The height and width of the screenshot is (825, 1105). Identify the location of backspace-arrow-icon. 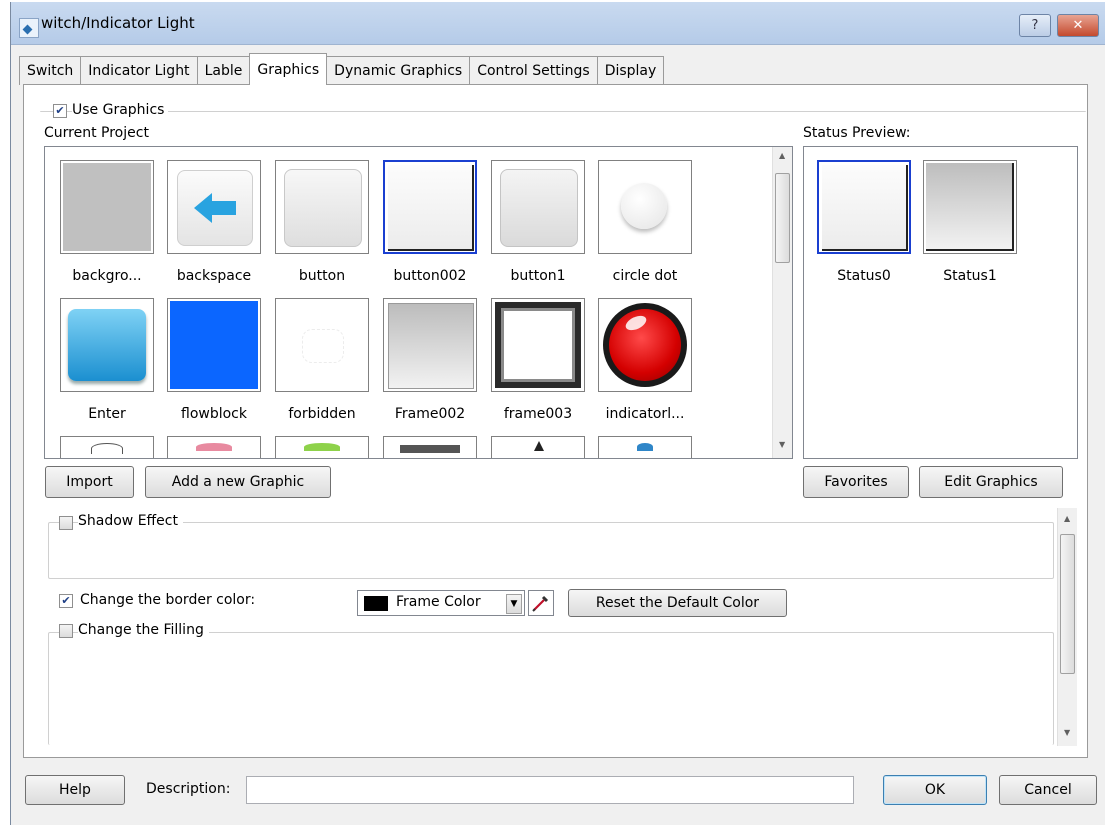
(215, 208).